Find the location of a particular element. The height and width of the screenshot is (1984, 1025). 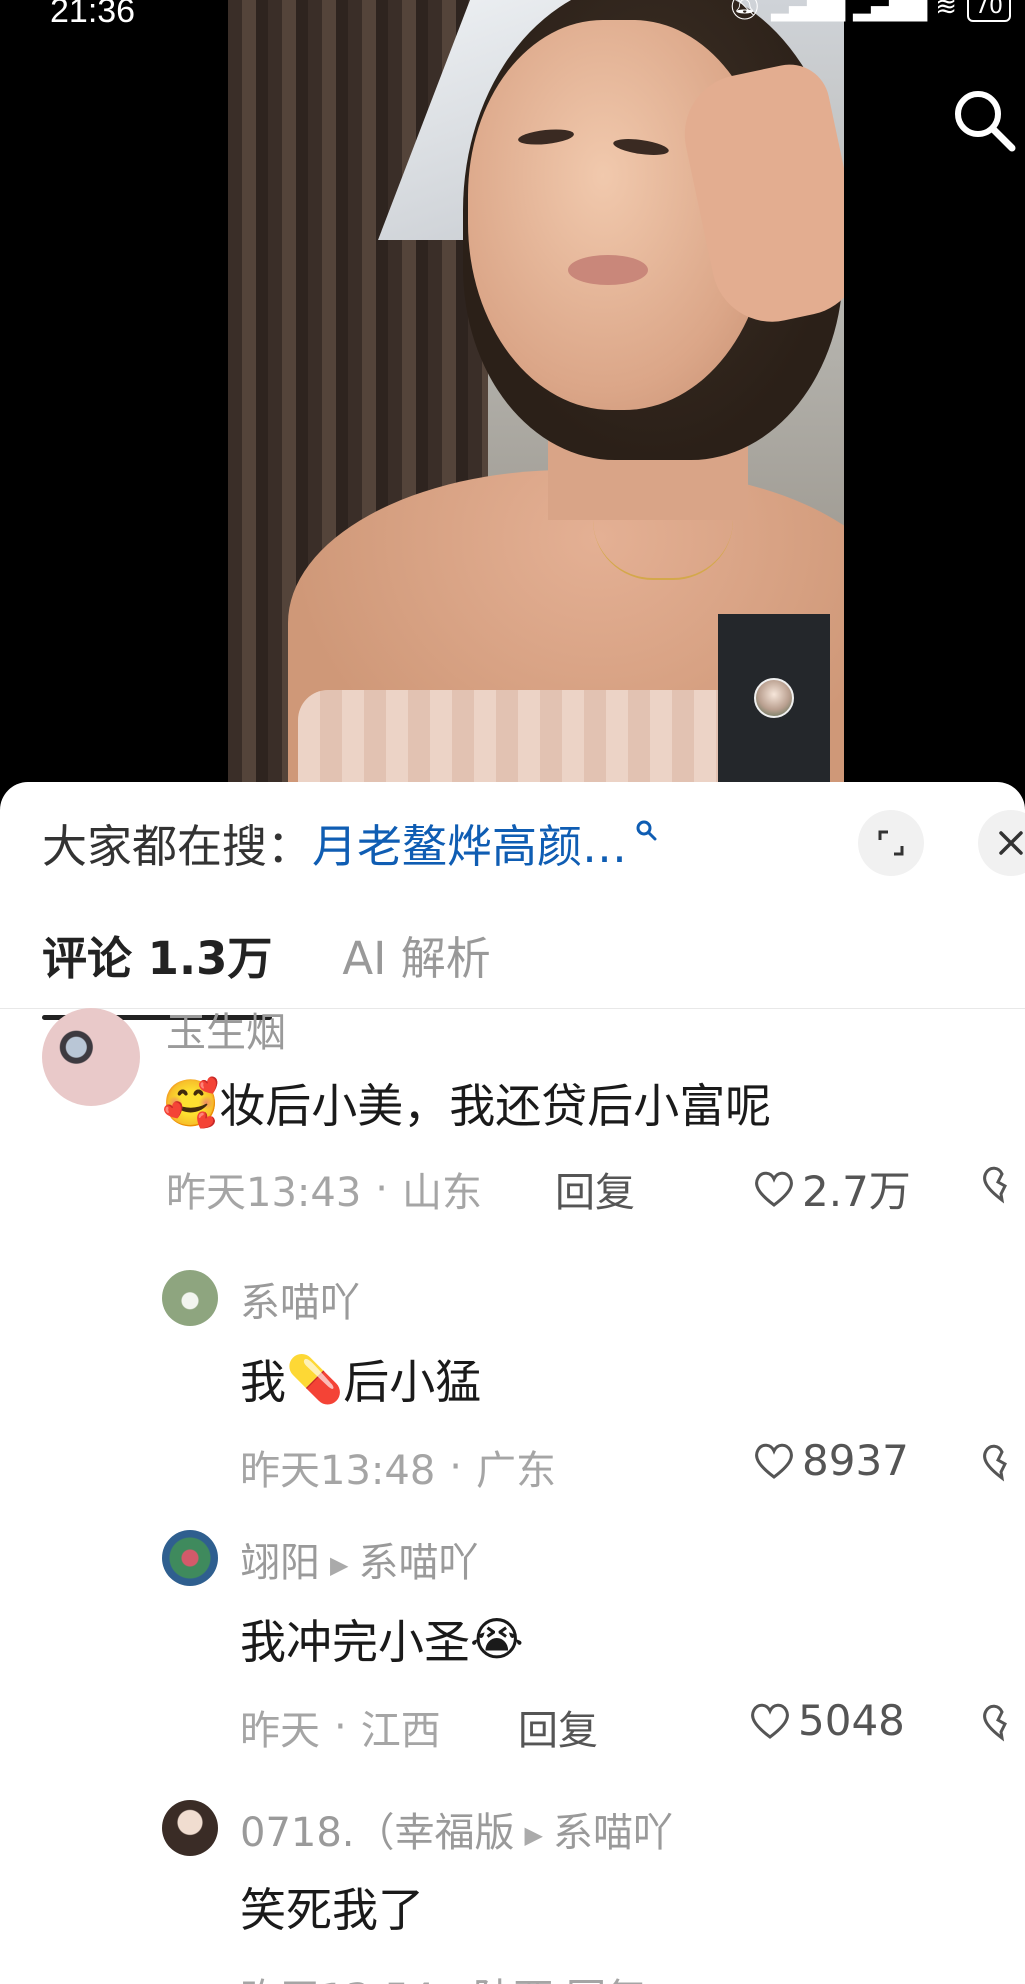

close-icon is located at coordinates (1011, 843).